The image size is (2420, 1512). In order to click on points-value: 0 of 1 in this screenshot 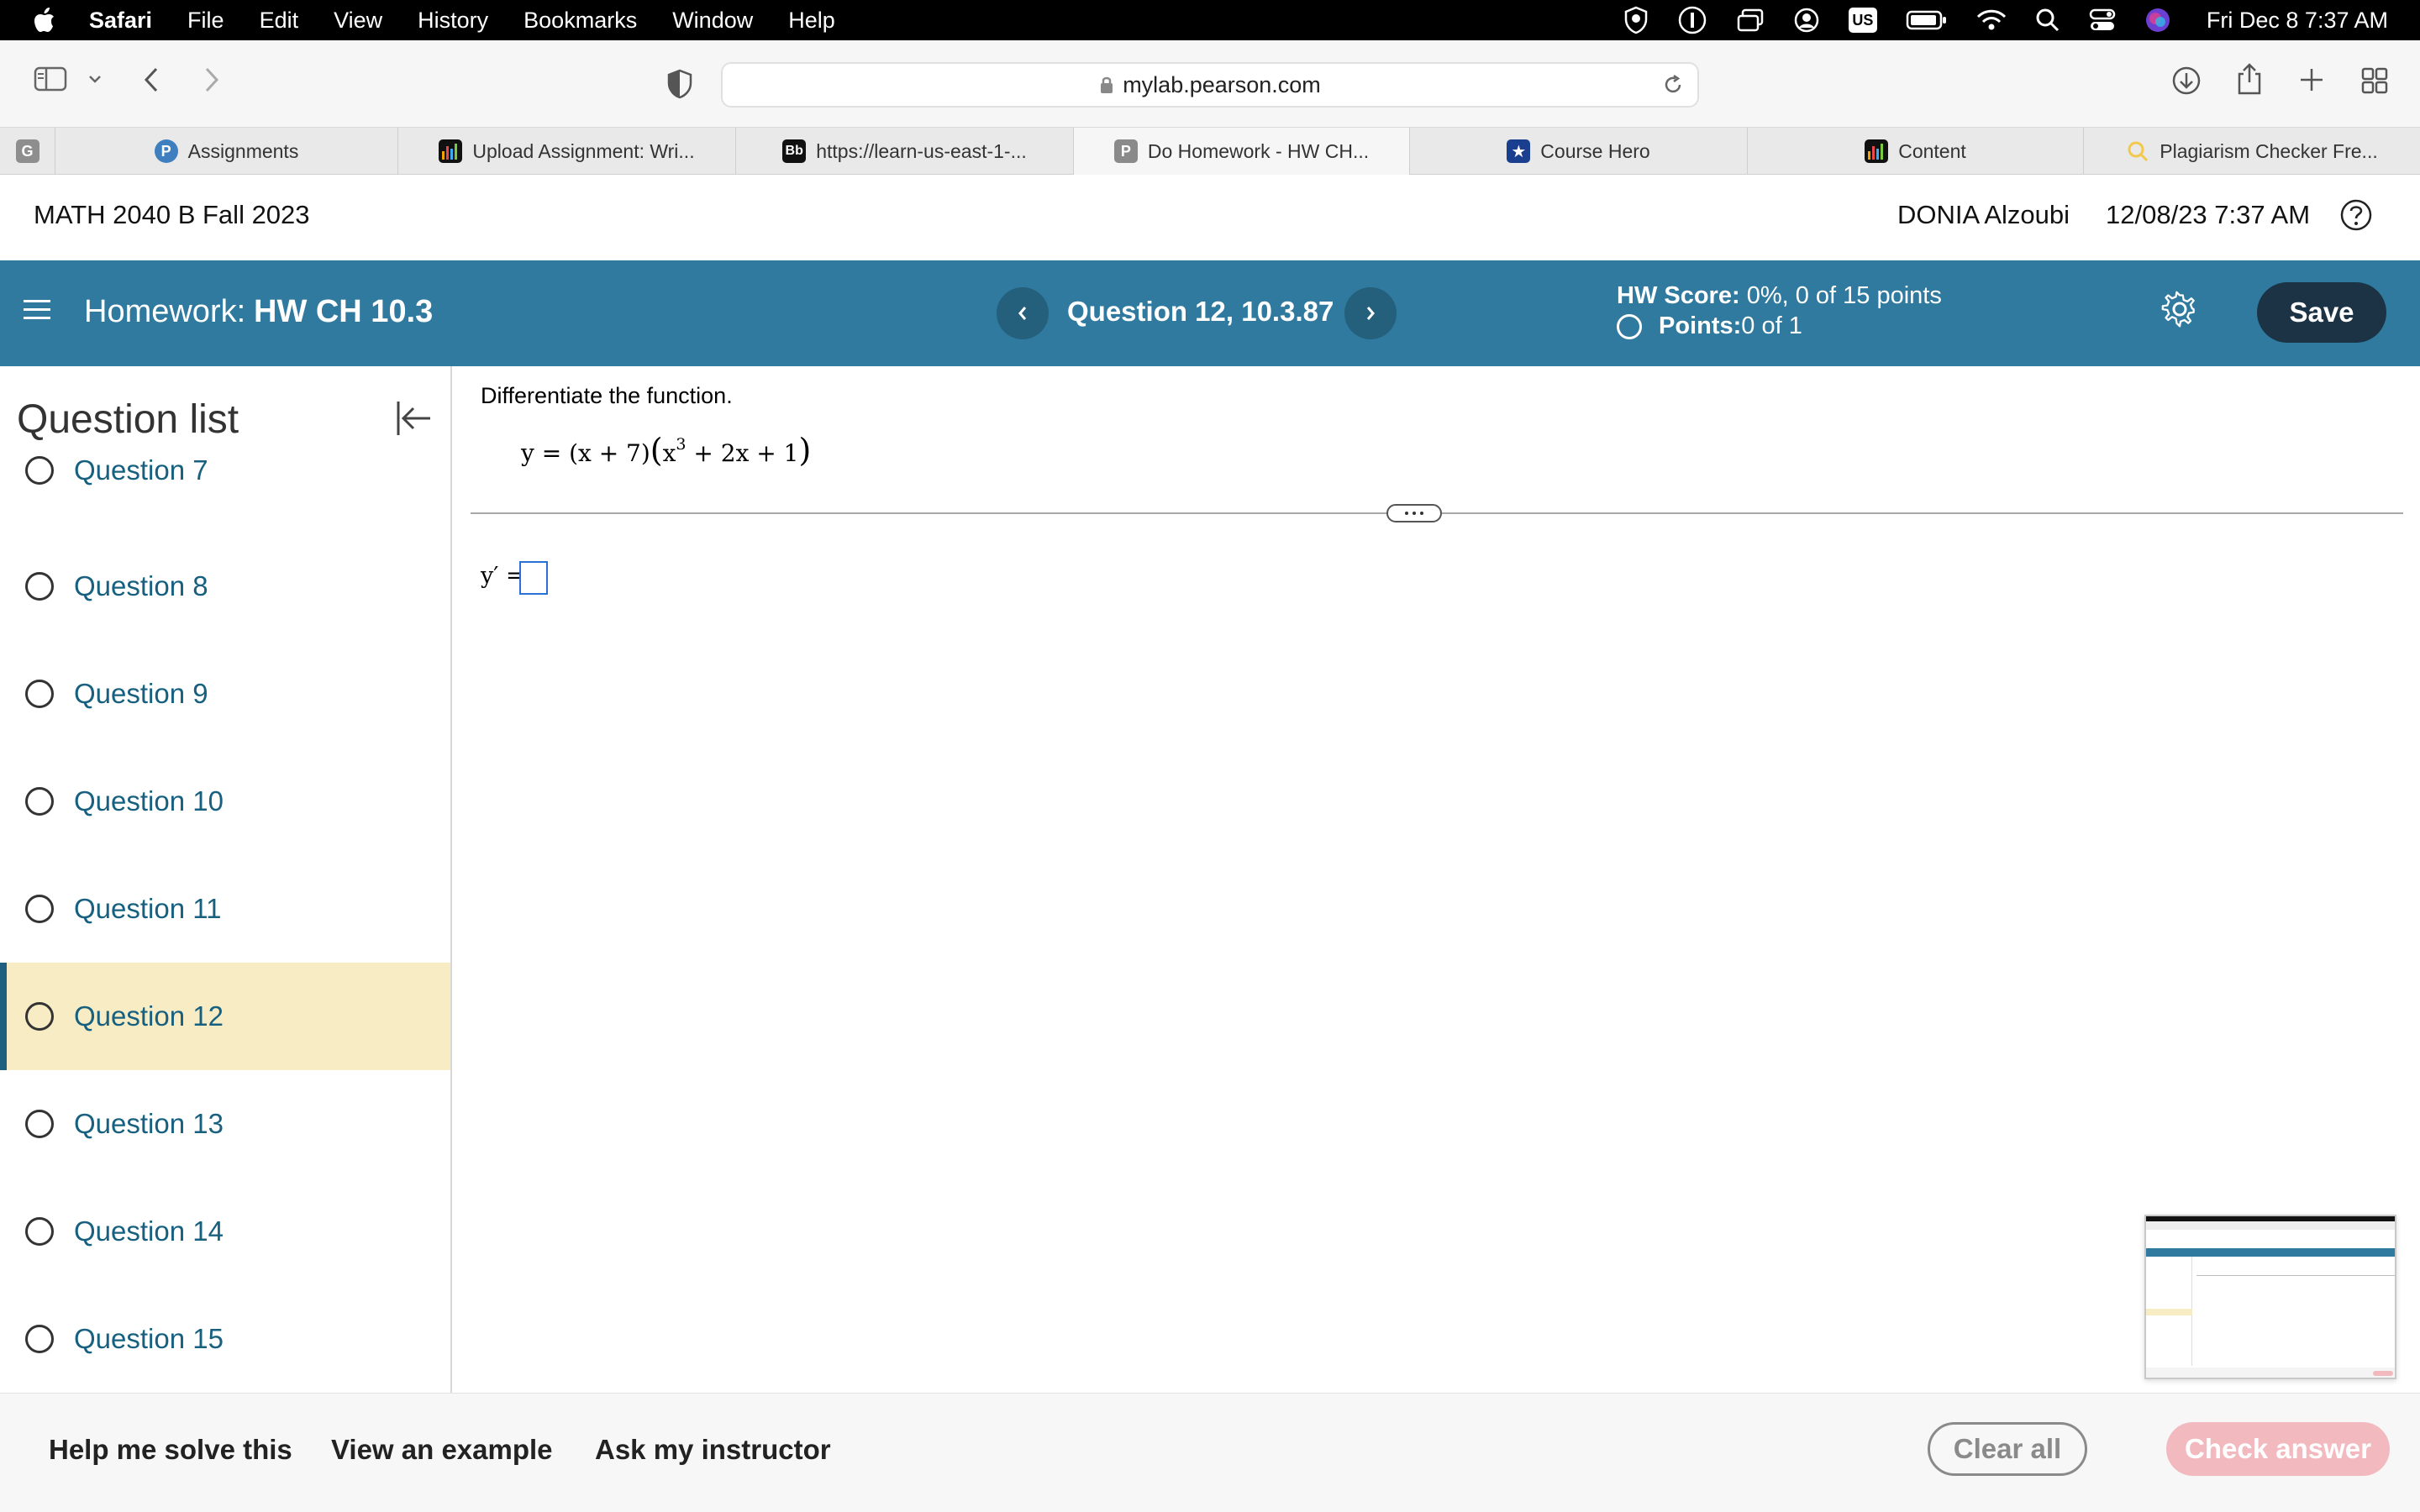, I will do `click(1771, 325)`.